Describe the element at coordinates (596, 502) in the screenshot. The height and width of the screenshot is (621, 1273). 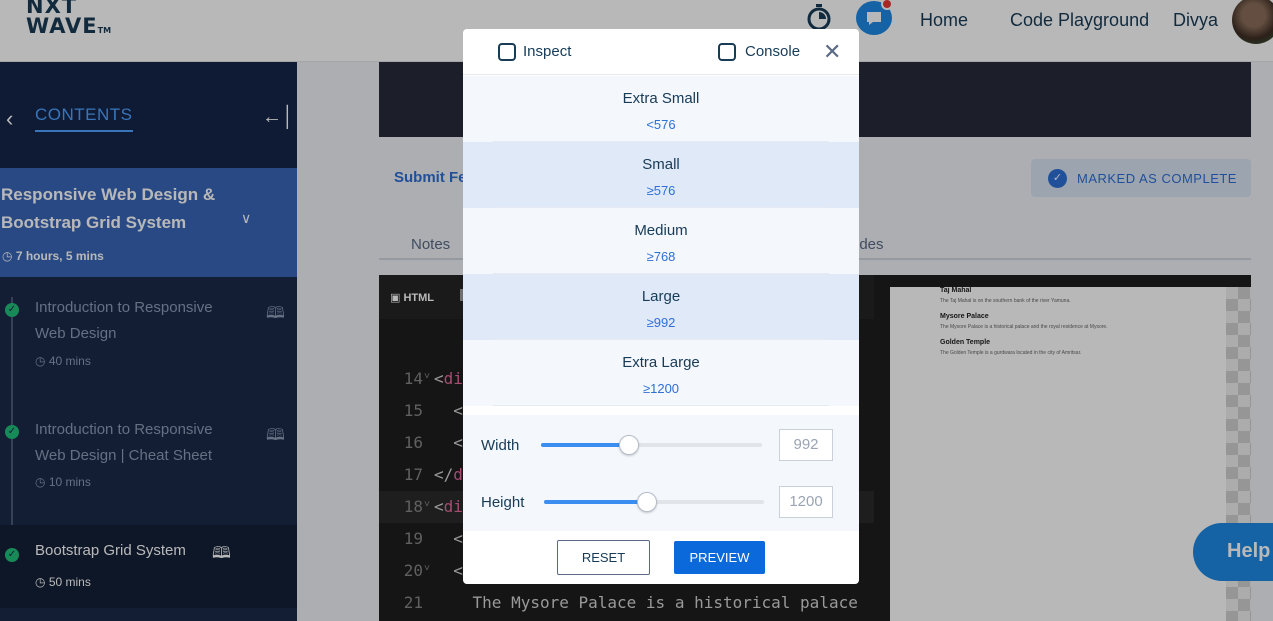
I see `height-slider-fill` at that location.